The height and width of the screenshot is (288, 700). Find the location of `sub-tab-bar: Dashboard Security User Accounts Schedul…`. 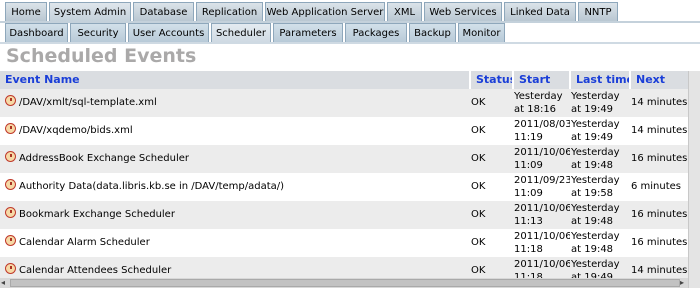

sub-tab-bar: Dashboard Security User Accounts Schedul… is located at coordinates (350, 32).